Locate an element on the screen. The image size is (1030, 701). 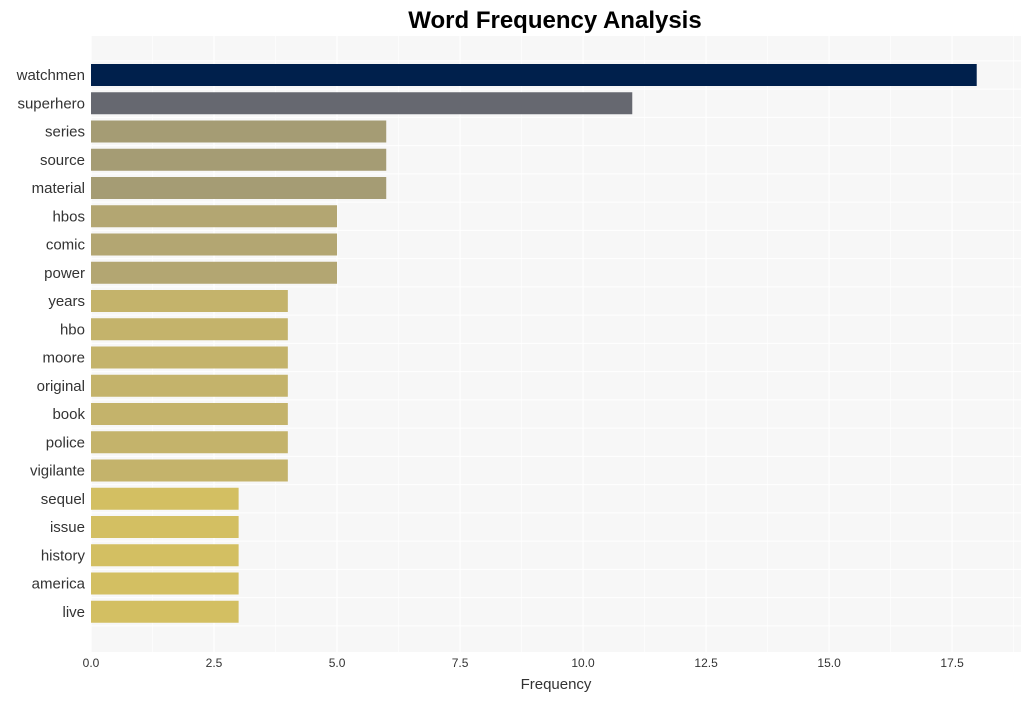
x-tick-label: 5.0 is located at coordinates (337, 663).